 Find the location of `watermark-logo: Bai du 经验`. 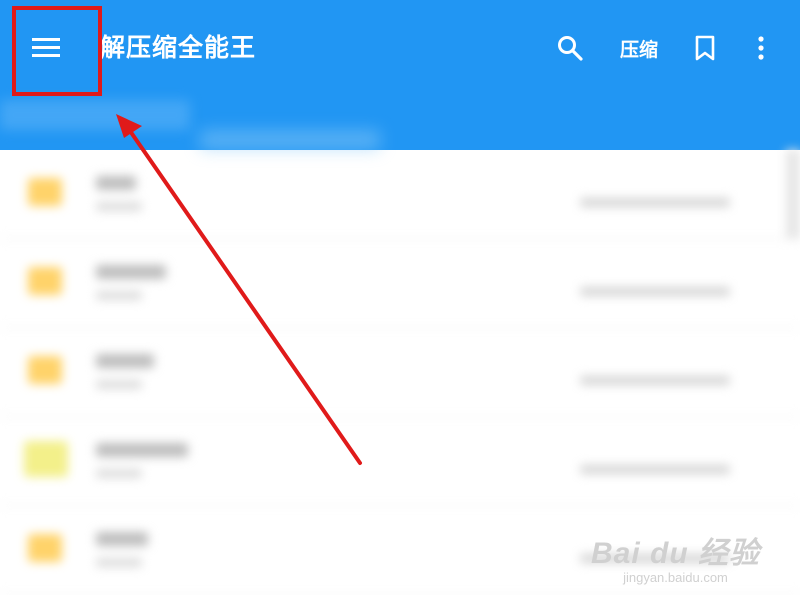

watermark-logo: Bai du 经验 is located at coordinates (675, 553).